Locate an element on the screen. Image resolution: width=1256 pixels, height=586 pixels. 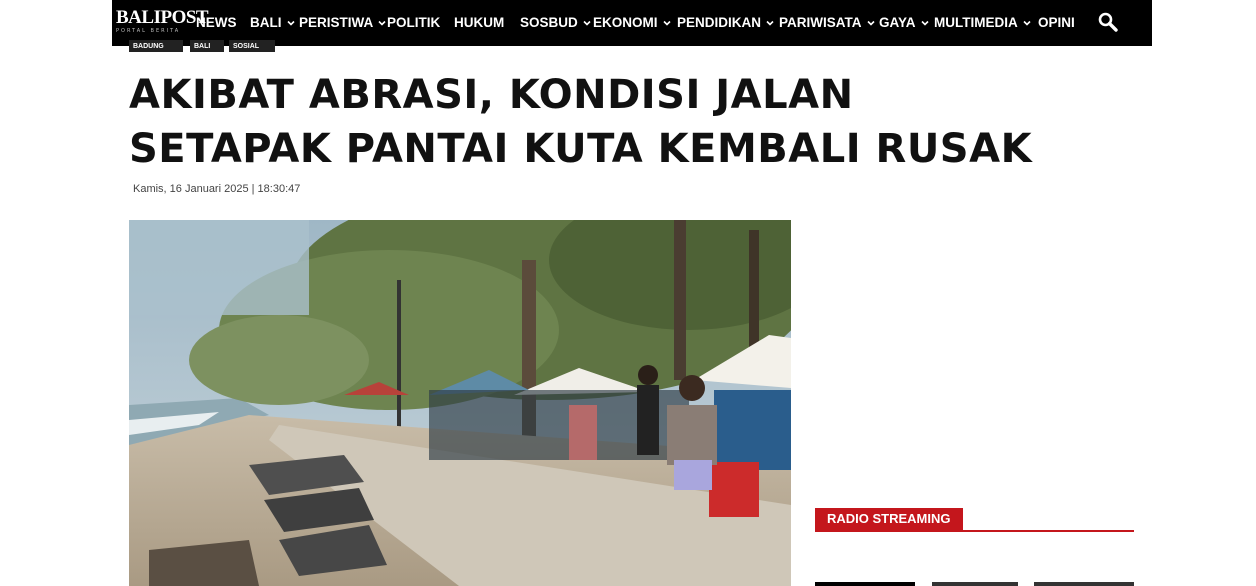
nav-item-label: BALI is located at coordinates (266, 22).